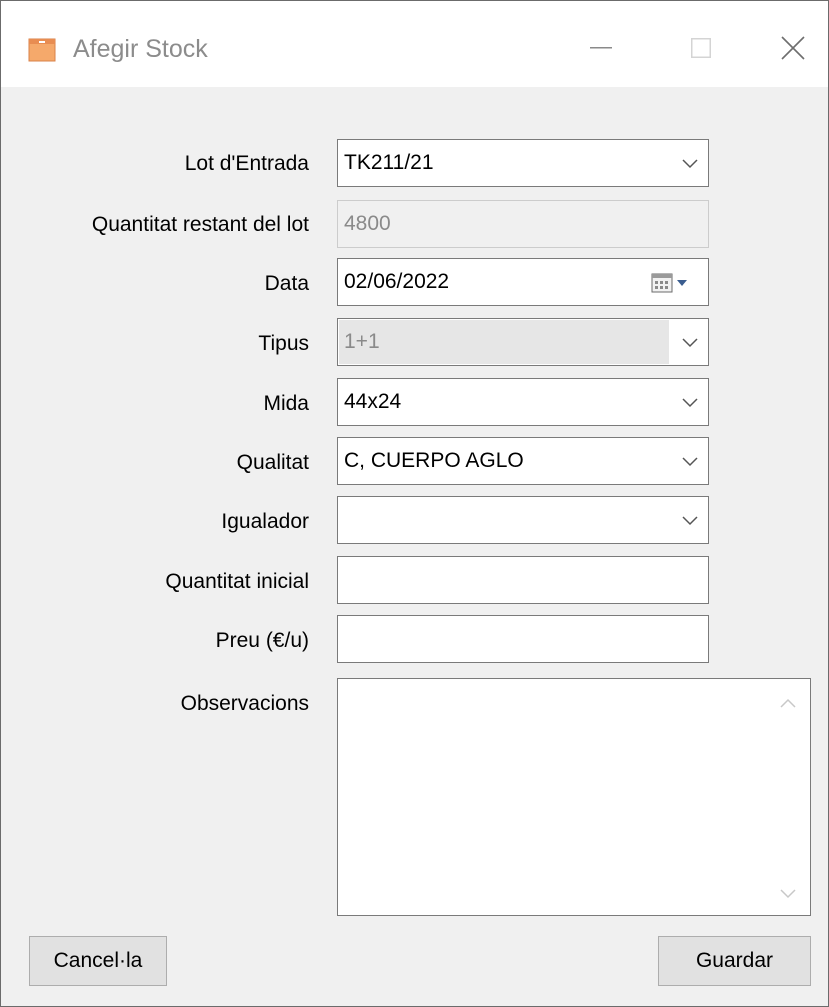 Image resolution: width=829 pixels, height=1007 pixels. Describe the element at coordinates (286, 403) in the screenshot. I see `mida-label: Mida` at that location.